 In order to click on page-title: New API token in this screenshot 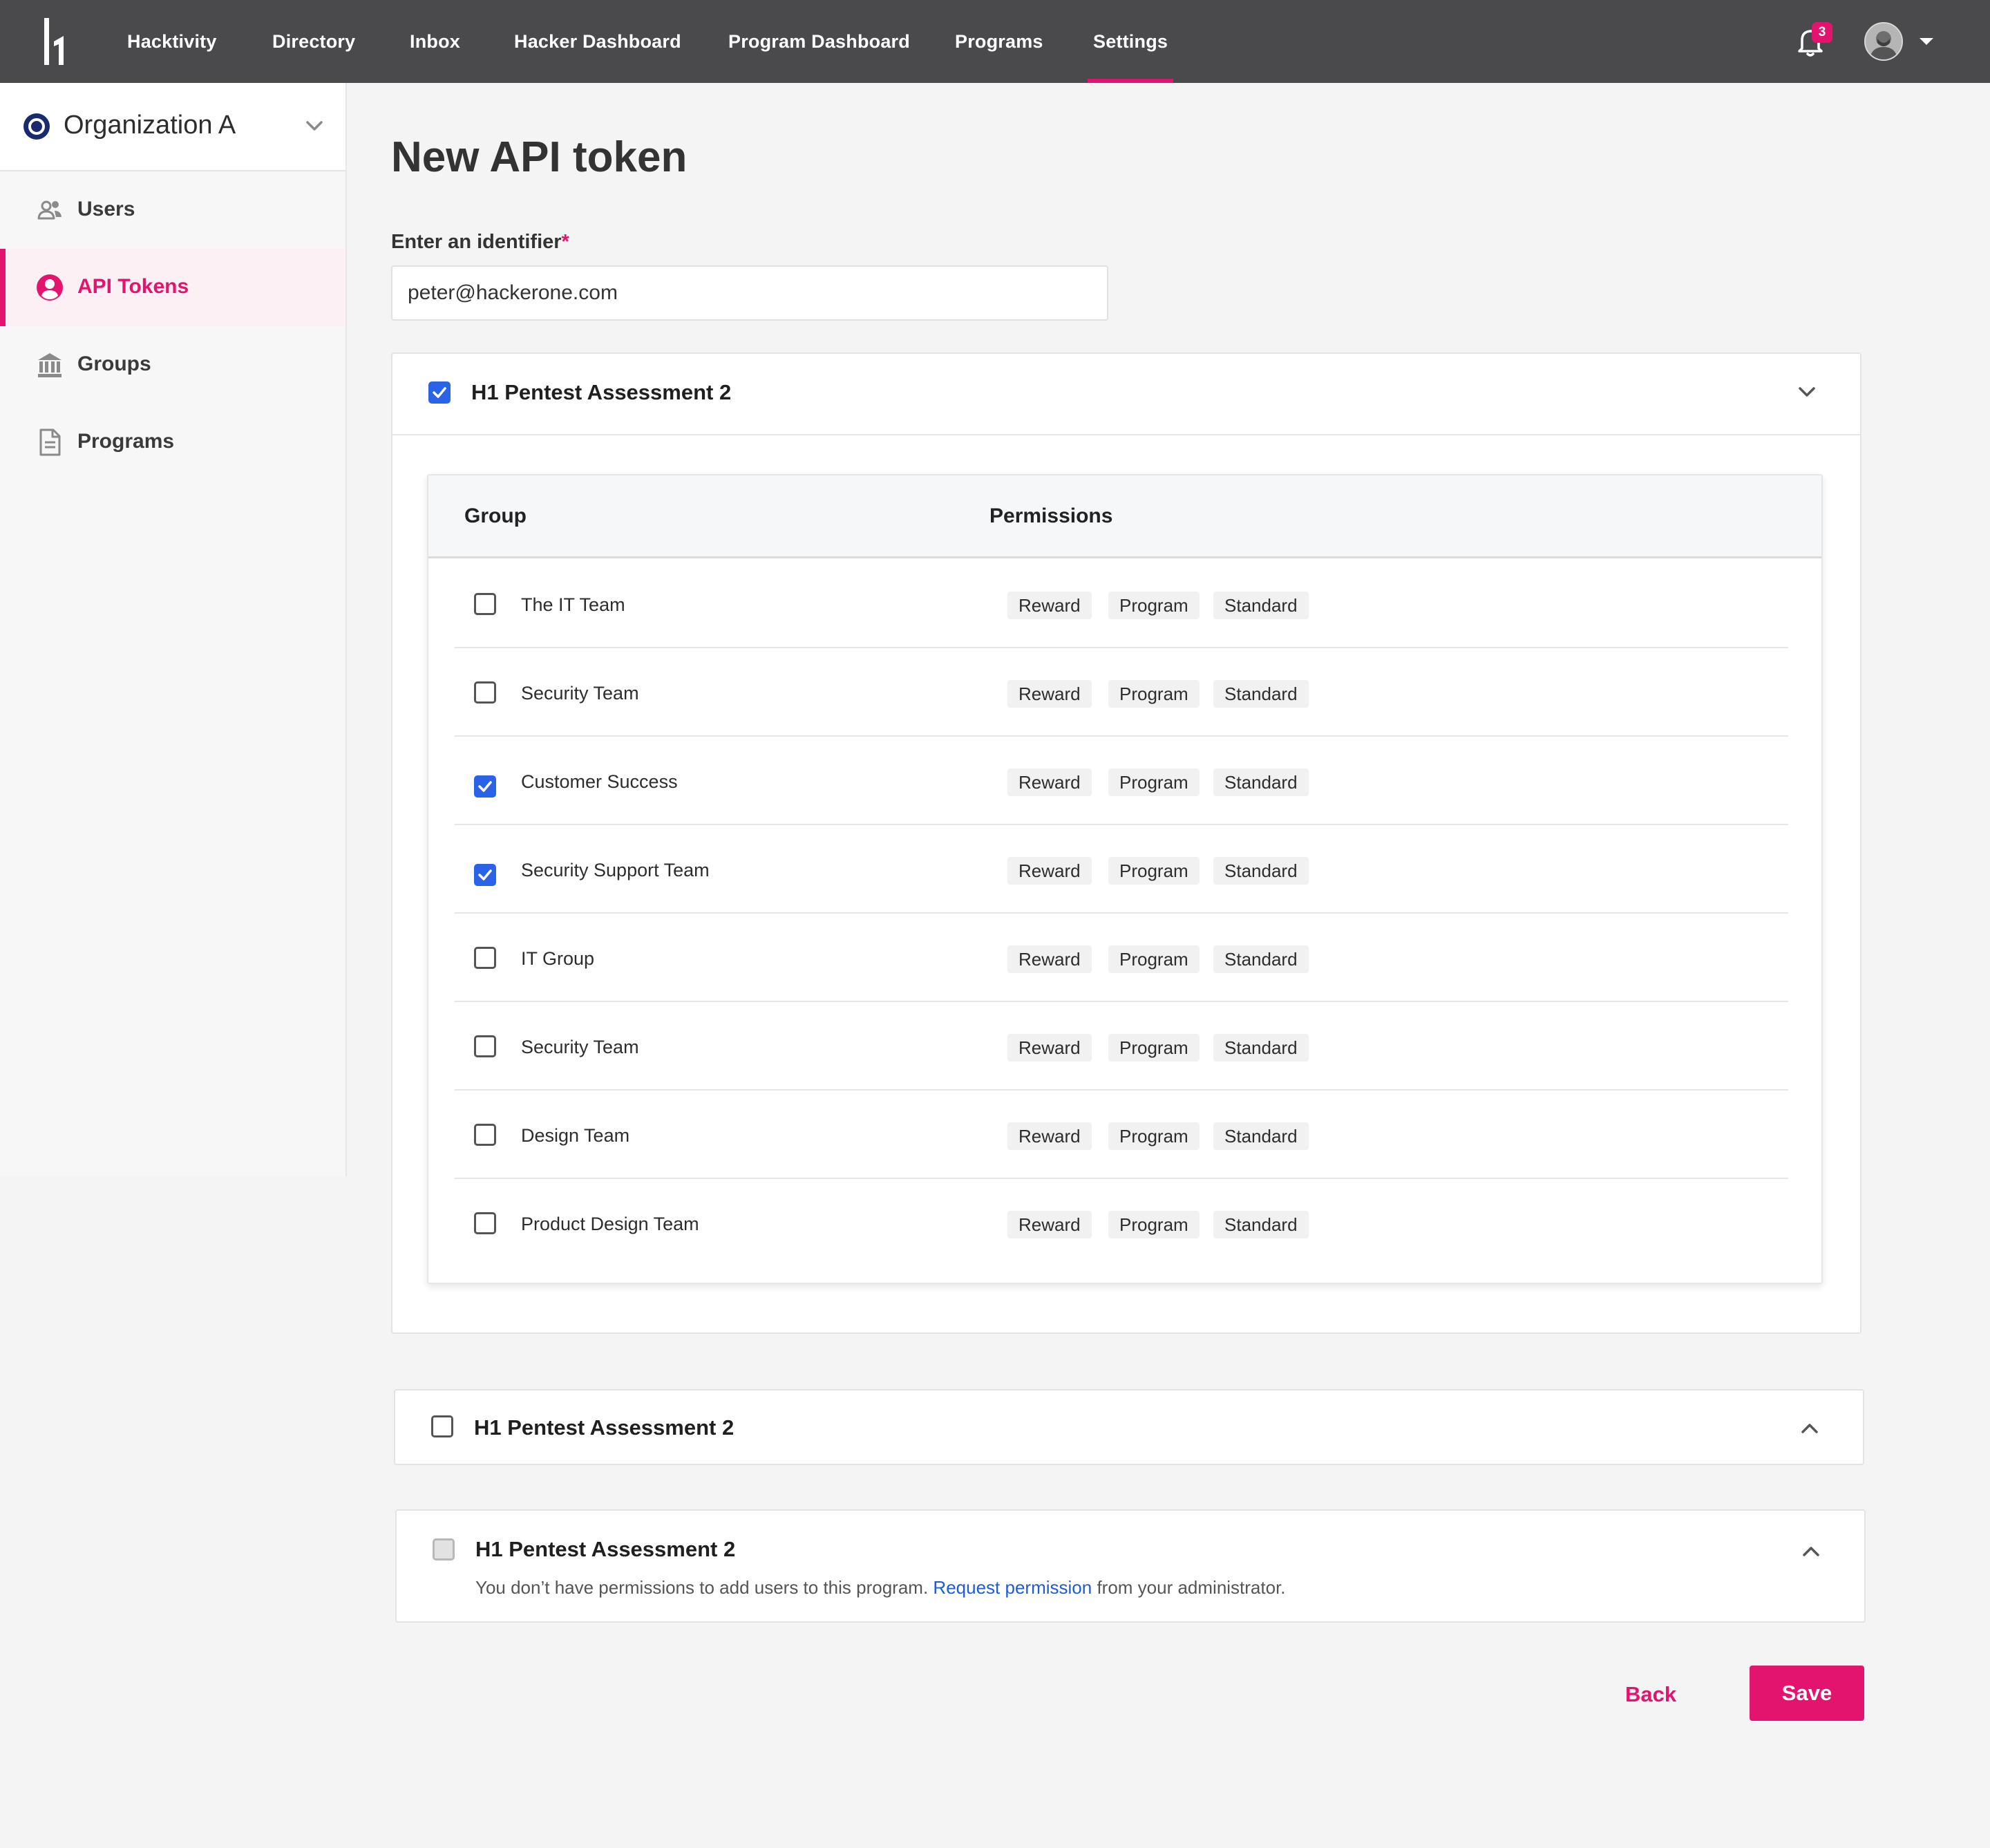, I will do `click(539, 157)`.